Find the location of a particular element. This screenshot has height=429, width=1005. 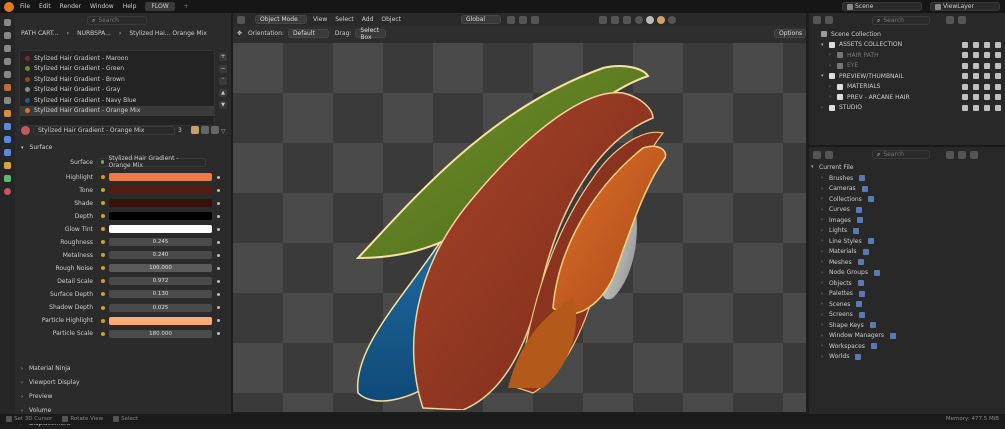

render-icon is located at coordinates (7, 35).